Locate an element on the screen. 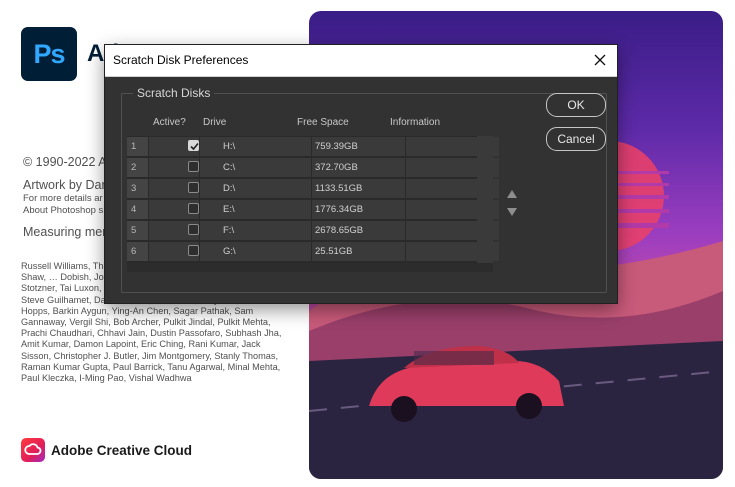 This screenshot has height=487, width=735. free-space-cell: 1133.51GB is located at coordinates (358, 188).